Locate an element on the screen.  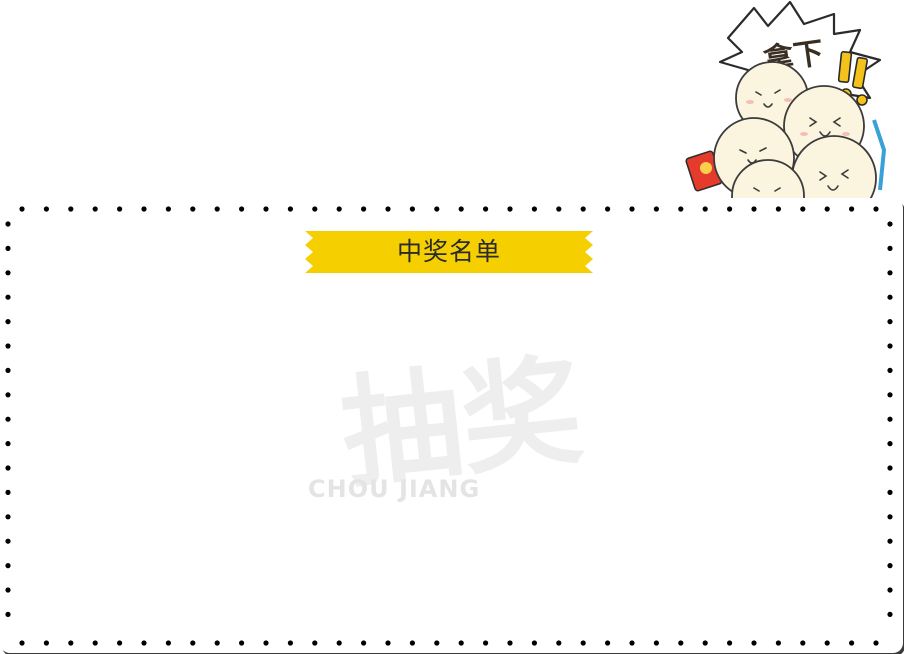
watermark-logo: 抽奖 CHOU JIANG is located at coordinates (452, 422).